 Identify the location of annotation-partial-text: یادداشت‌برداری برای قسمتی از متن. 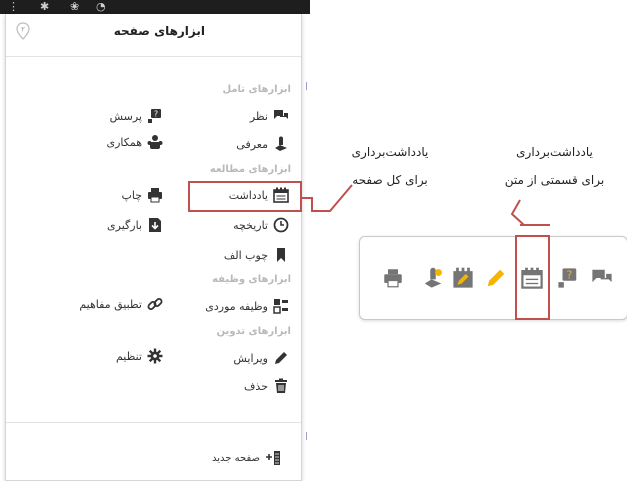
(554, 166).